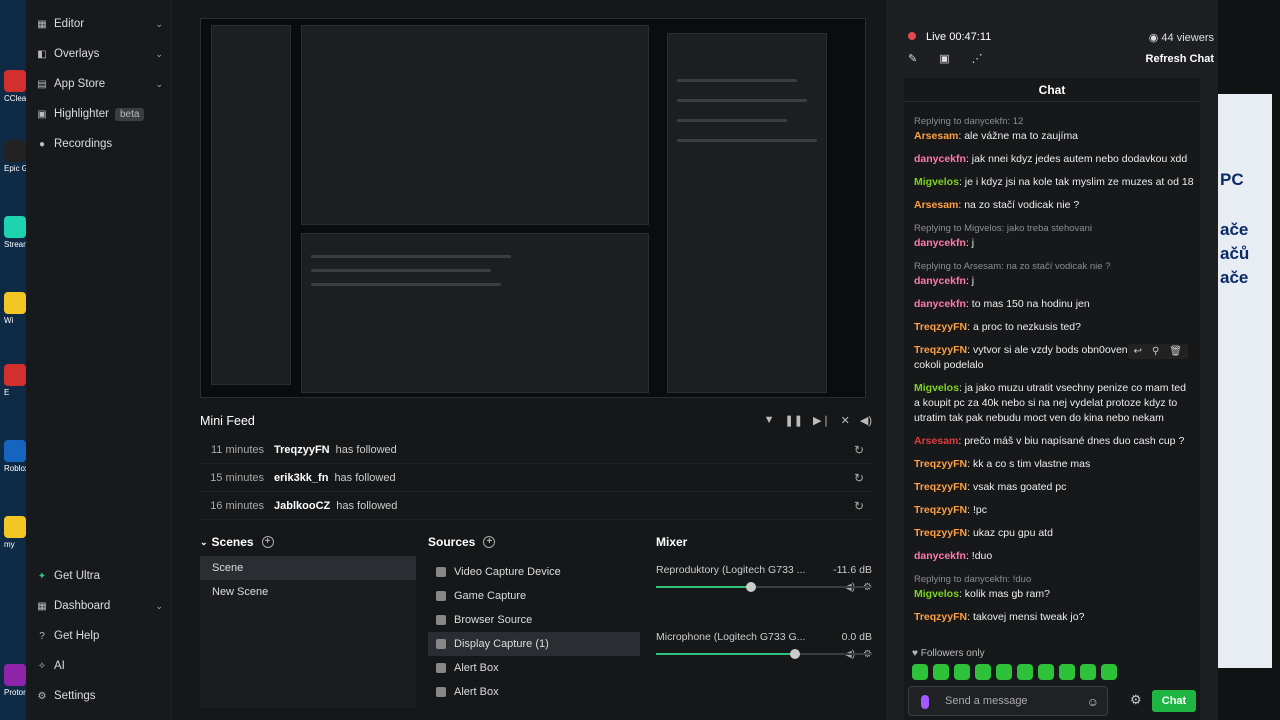 The width and height of the screenshot is (1280, 720). Describe the element at coordinates (534, 644) in the screenshot. I see `source-item: Display Capture (1)` at that location.